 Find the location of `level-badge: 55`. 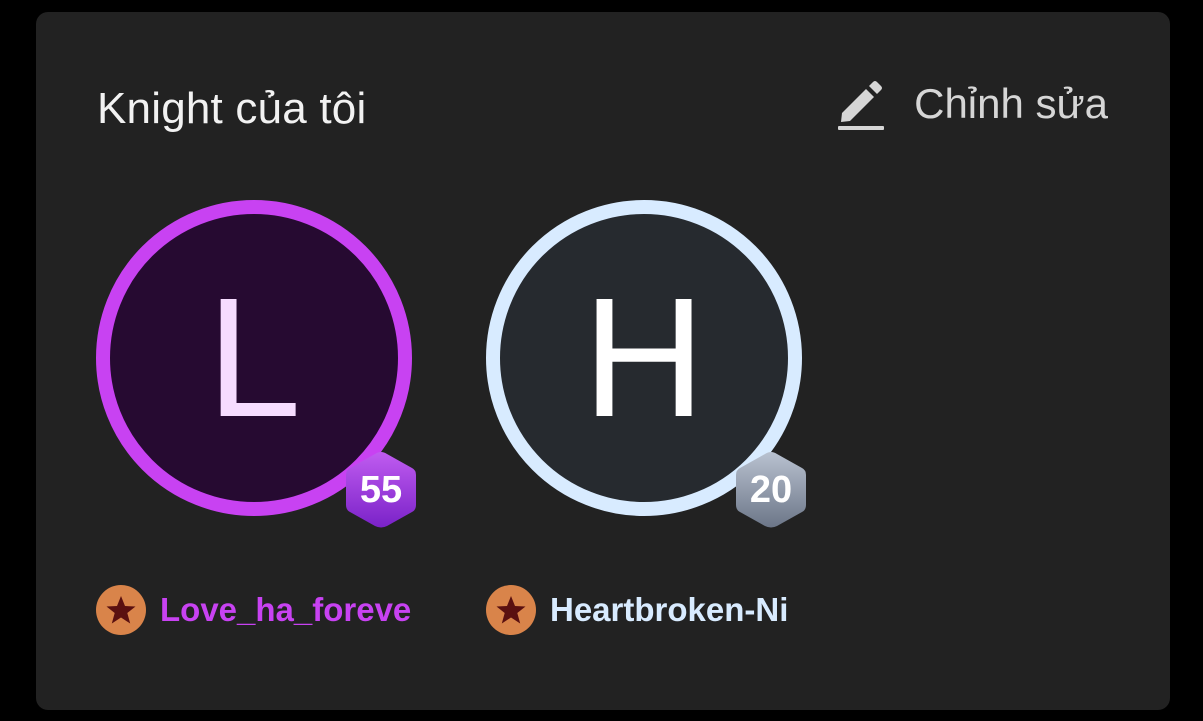

level-badge: 55 is located at coordinates (381, 490).